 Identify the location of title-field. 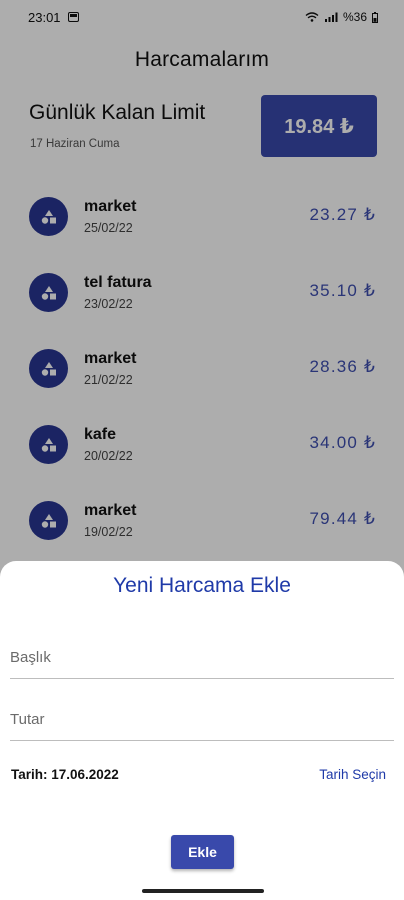
(202, 653).